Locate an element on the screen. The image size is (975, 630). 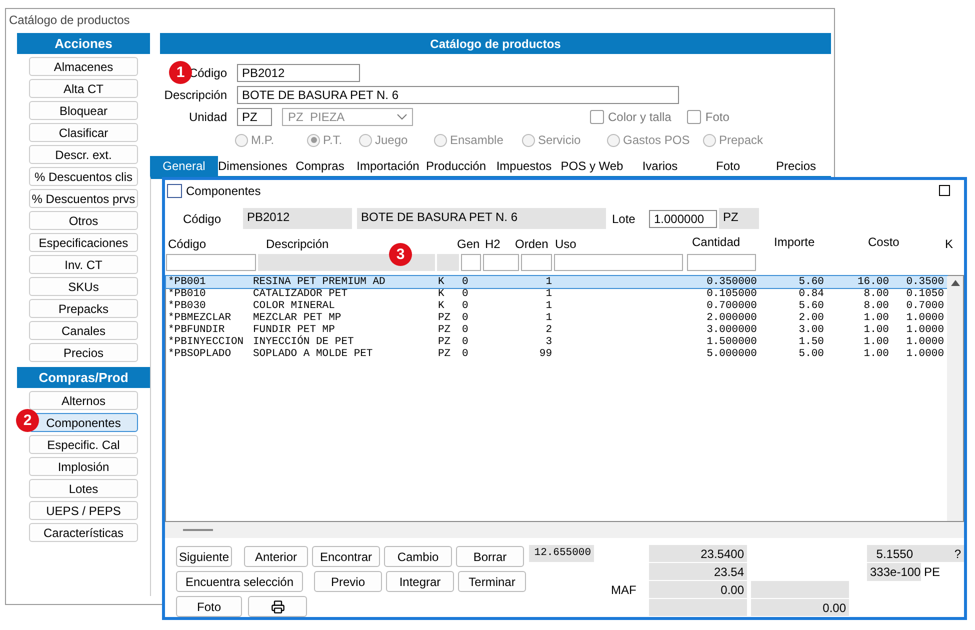
radio-label: Juego is located at coordinates (391, 140).